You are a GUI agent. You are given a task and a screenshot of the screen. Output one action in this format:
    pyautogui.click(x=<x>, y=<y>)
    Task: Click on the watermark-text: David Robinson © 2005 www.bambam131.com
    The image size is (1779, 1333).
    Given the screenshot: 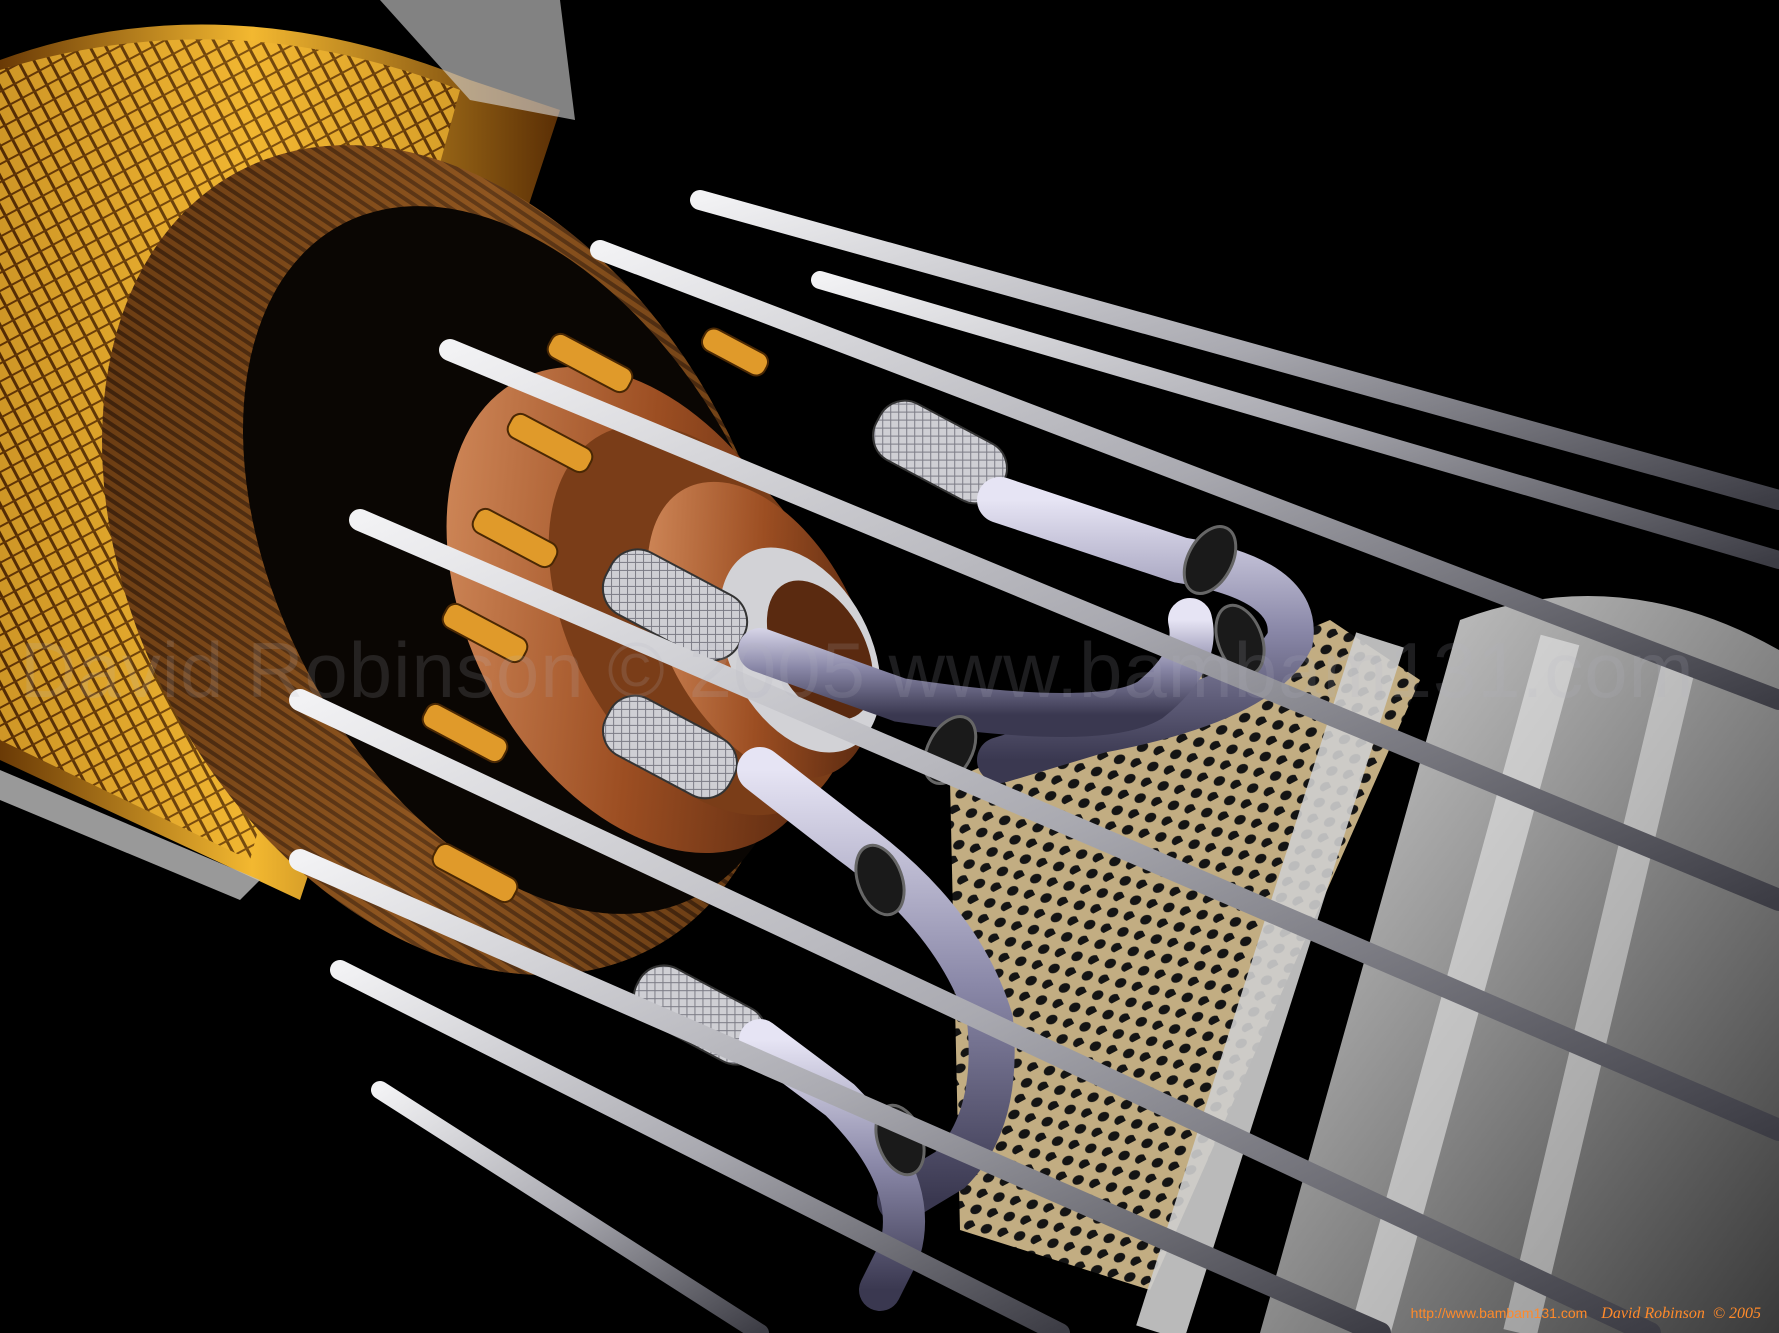 What is the action you would take?
    pyautogui.click(x=857, y=670)
    